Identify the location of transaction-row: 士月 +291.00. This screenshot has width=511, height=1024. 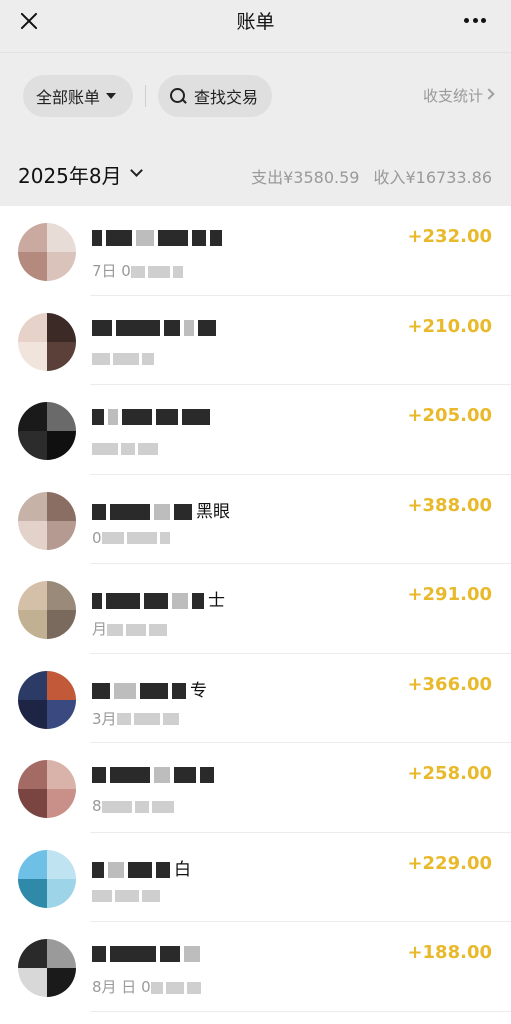
(255, 609).